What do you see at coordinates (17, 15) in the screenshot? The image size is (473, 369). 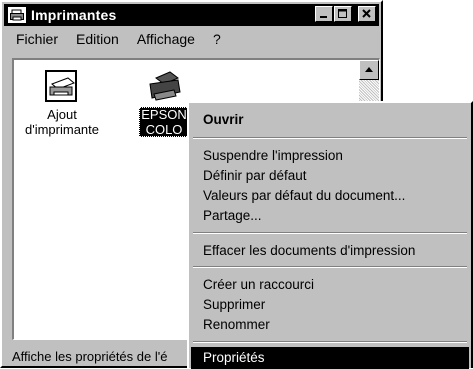 I see `printer-folder-icon` at bounding box center [17, 15].